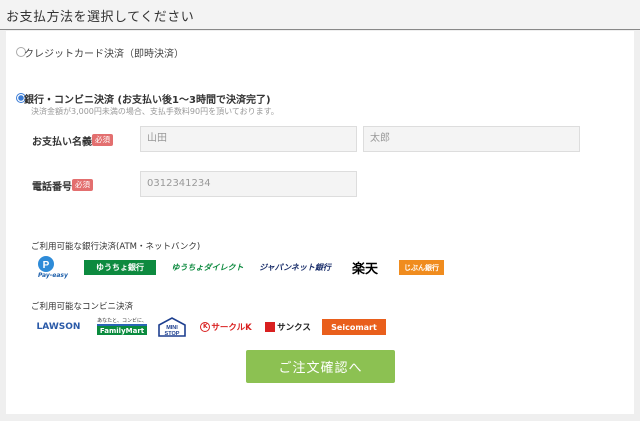  I want to click on first-name-input: 太郎, so click(471, 139).